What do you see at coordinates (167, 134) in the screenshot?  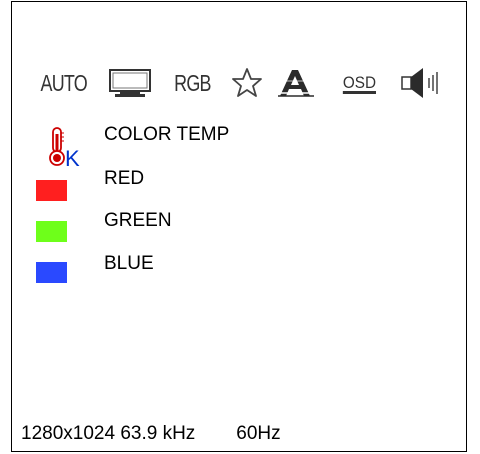 I see `color-temp-label: COLOR TEMP` at bounding box center [167, 134].